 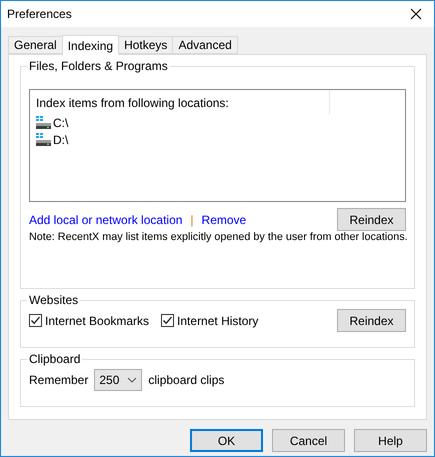 What do you see at coordinates (390, 440) in the screenshot?
I see `dialog-button: Help` at bounding box center [390, 440].